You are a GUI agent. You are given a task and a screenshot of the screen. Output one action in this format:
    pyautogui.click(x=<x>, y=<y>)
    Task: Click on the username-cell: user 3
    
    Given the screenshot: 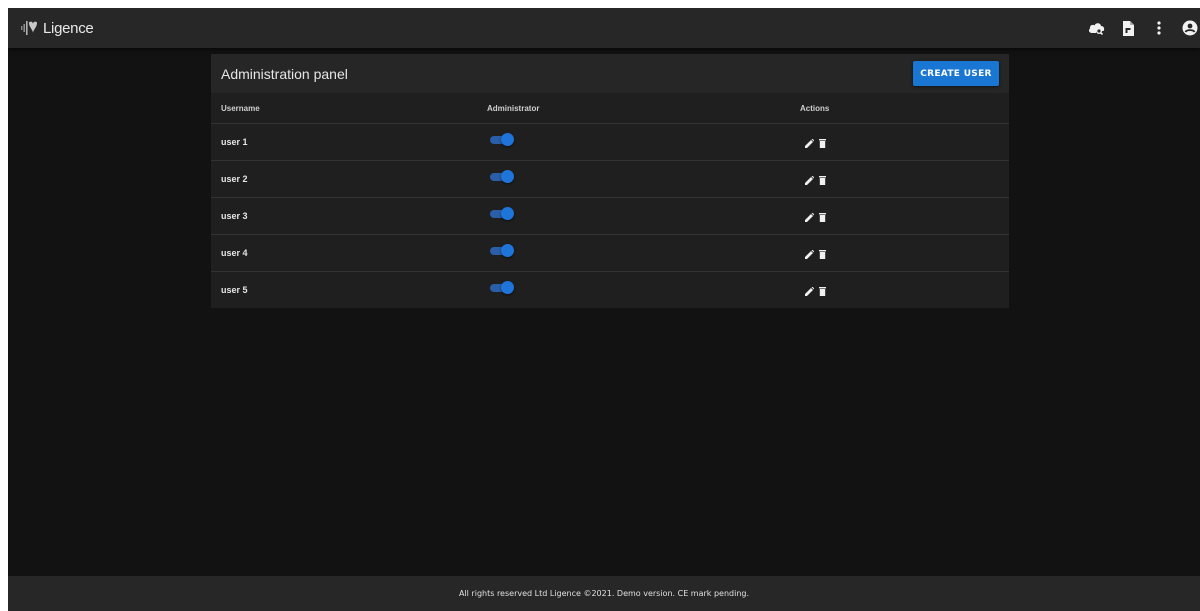 What is the action you would take?
    pyautogui.click(x=349, y=216)
    